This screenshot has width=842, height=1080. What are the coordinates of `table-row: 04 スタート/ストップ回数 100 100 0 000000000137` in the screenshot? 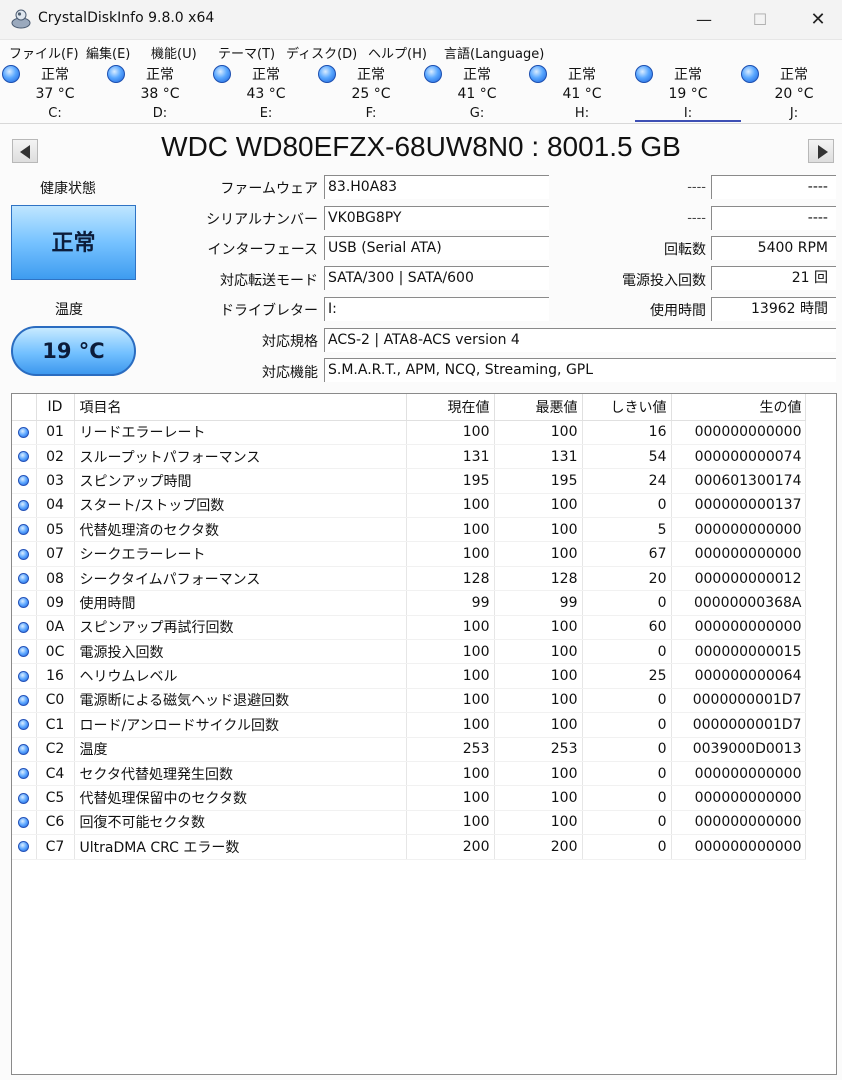 It's located at (409, 506).